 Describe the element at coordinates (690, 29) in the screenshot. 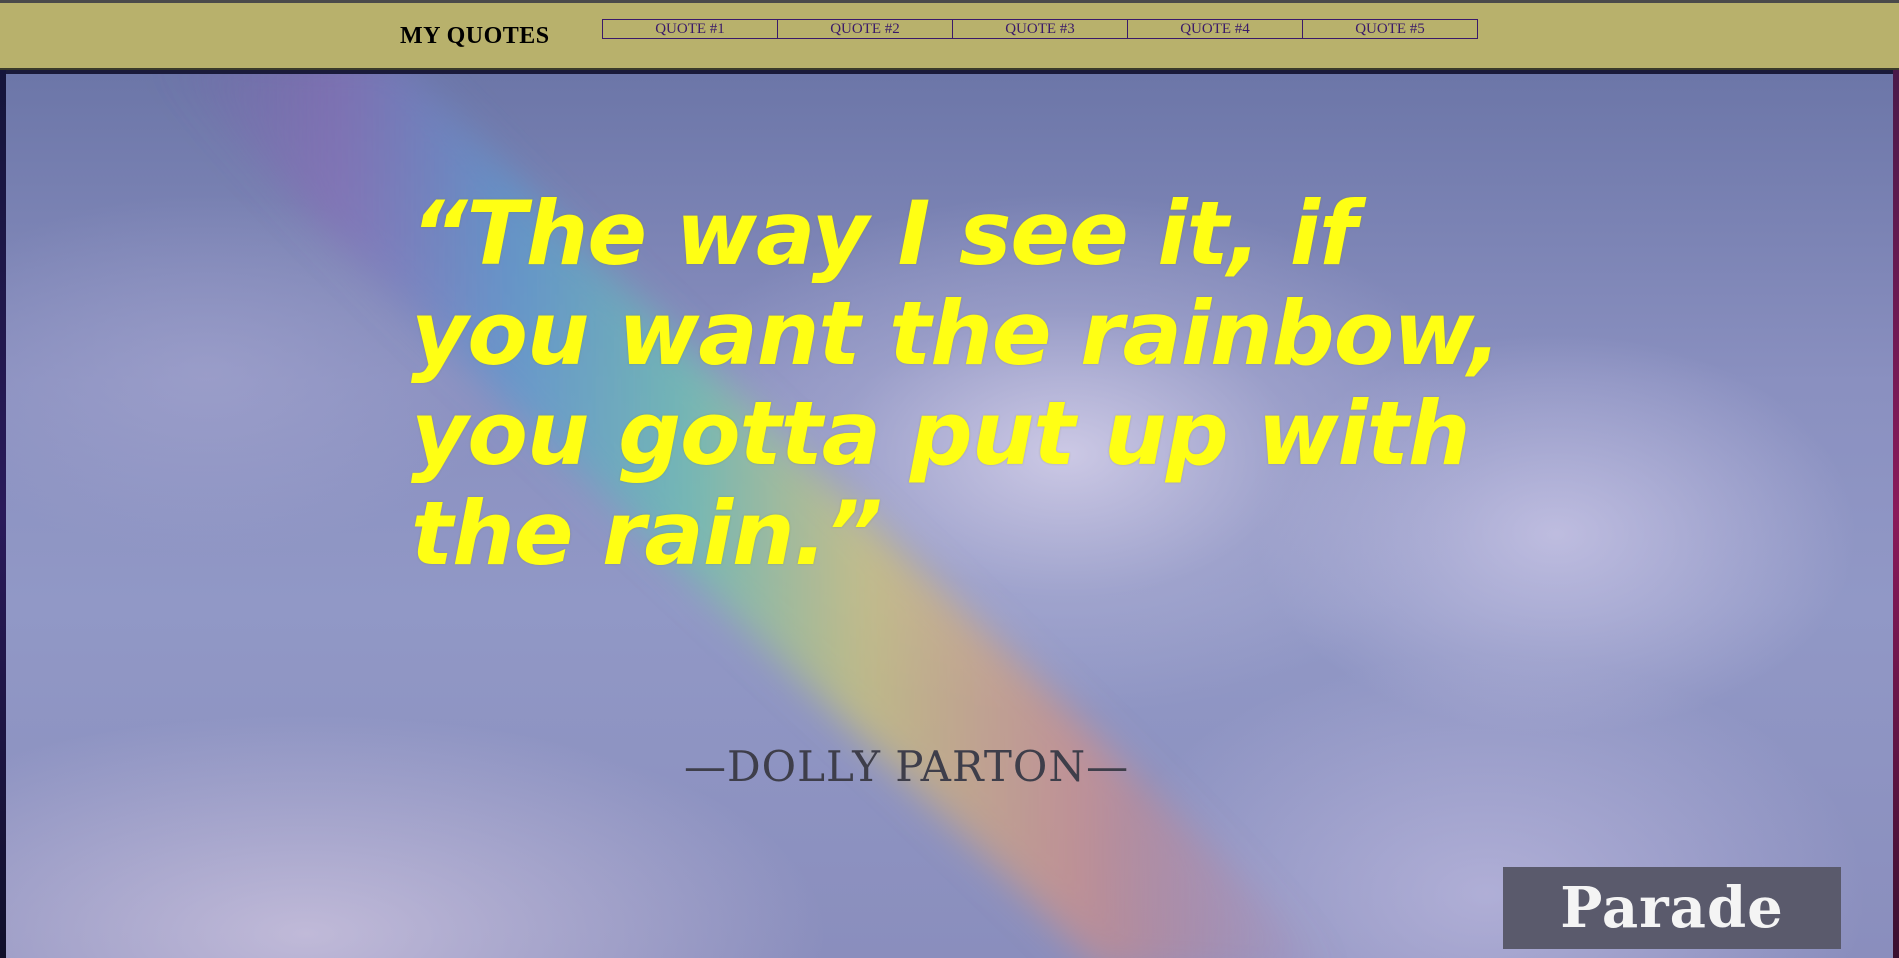

I see `nav-quote-1-link: QUOTE #1` at that location.